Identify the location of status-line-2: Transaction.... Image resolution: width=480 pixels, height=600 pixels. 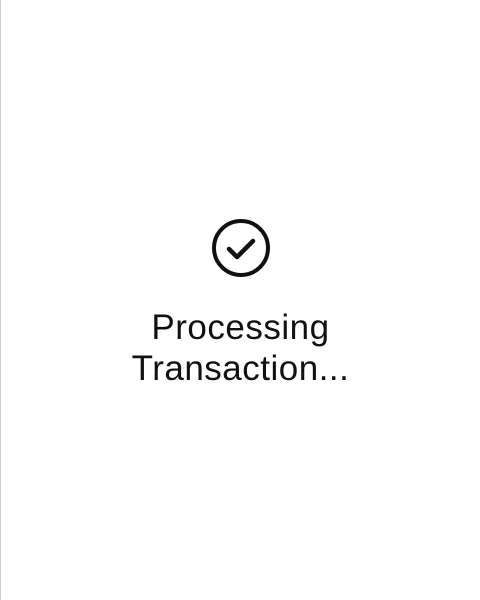
(240, 368).